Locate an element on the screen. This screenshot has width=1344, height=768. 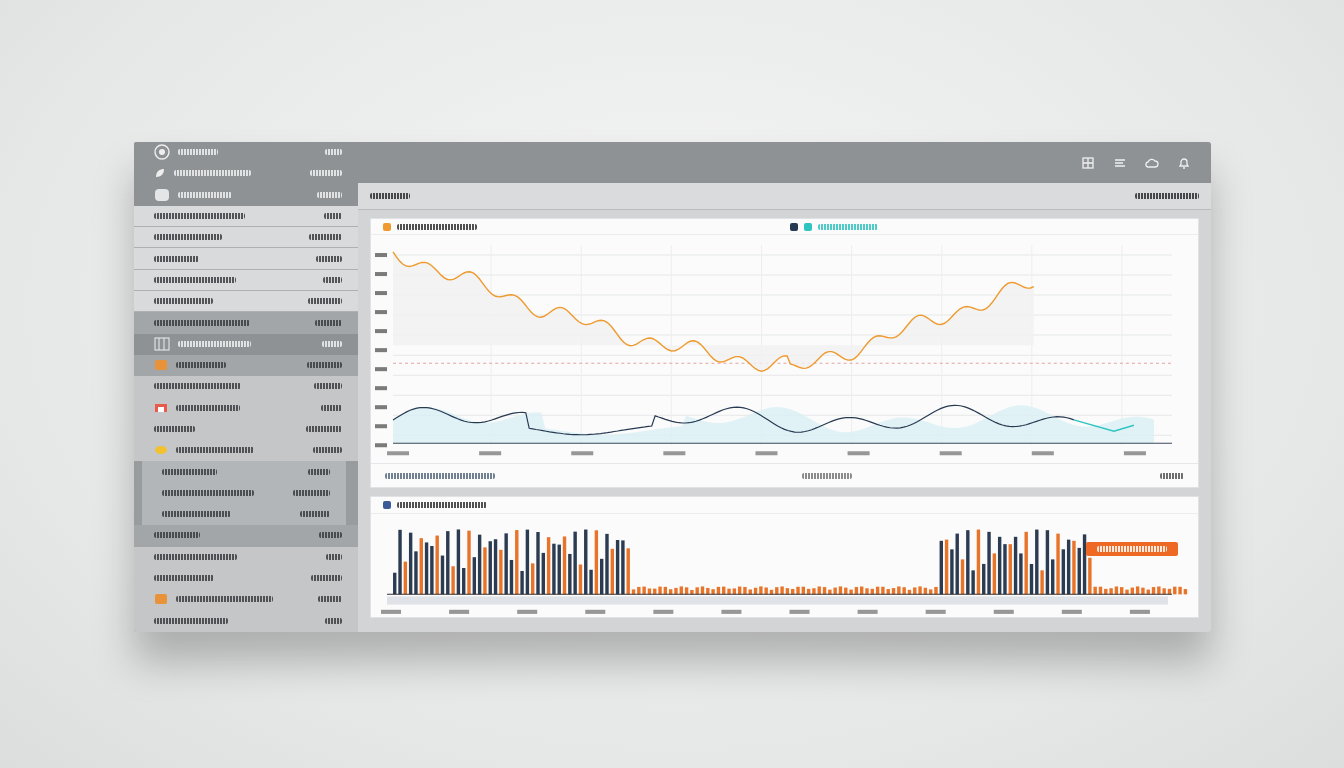
bell-icon is located at coordinates (1183, 162).